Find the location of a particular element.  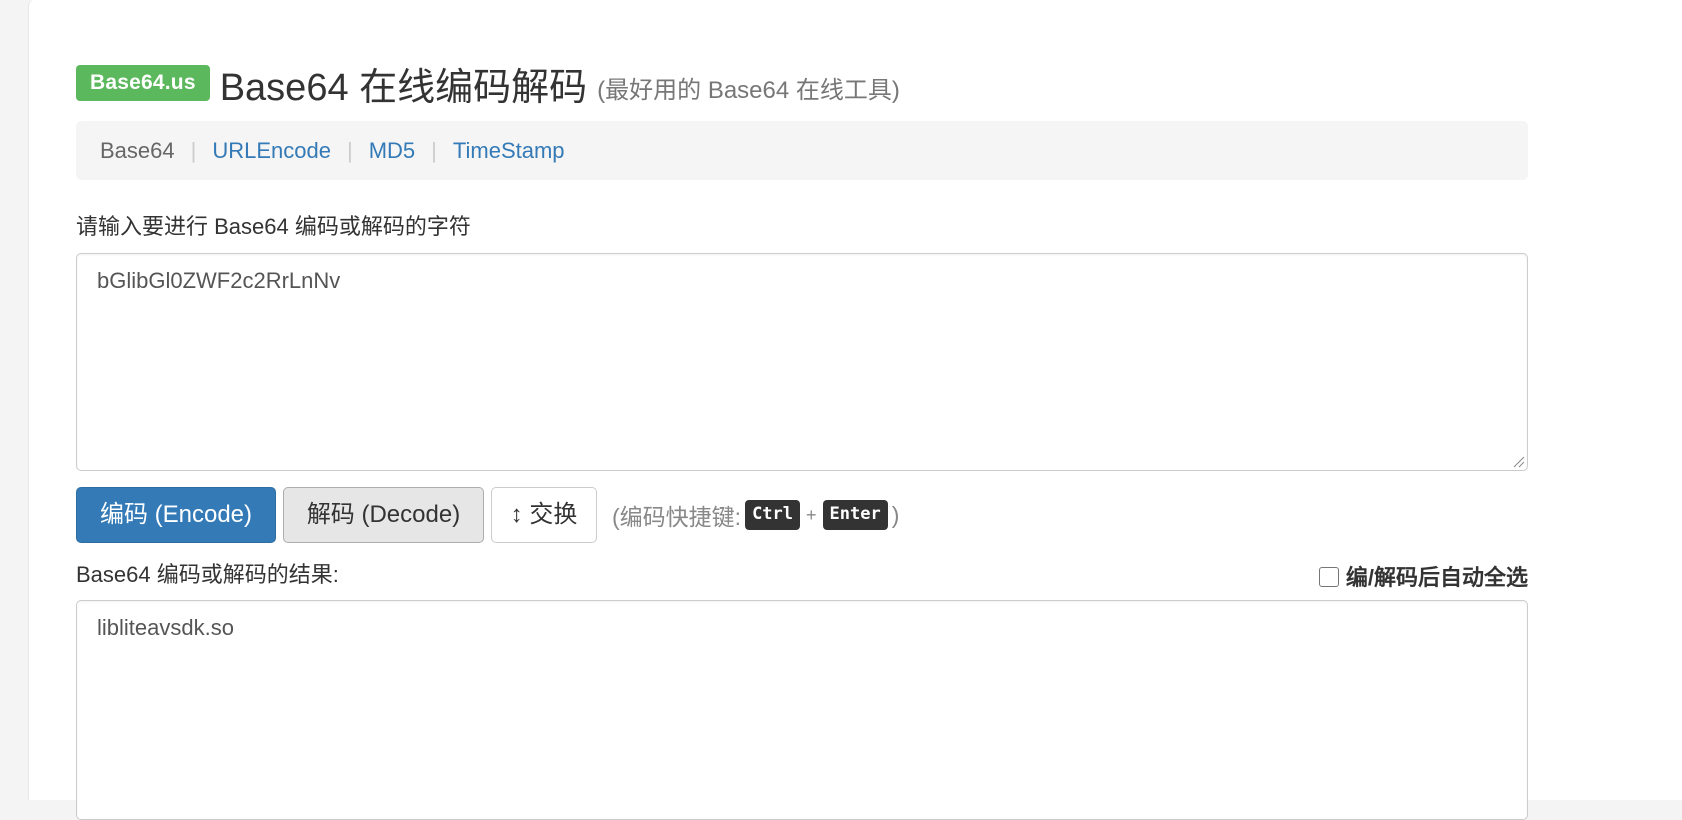

autoselect-label: 编/解码后自动全选 is located at coordinates (1437, 576).